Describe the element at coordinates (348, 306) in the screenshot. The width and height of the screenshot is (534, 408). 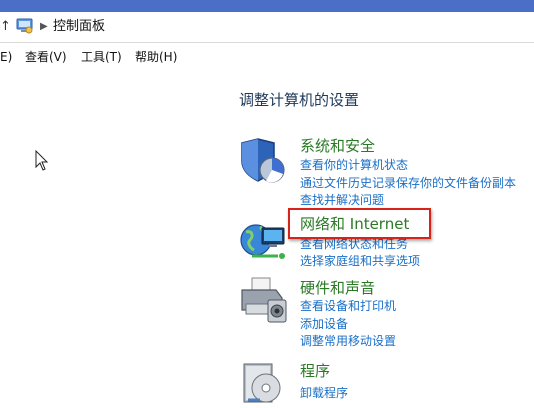
I see `link-devices-printers: 查看设备和打印机` at that location.